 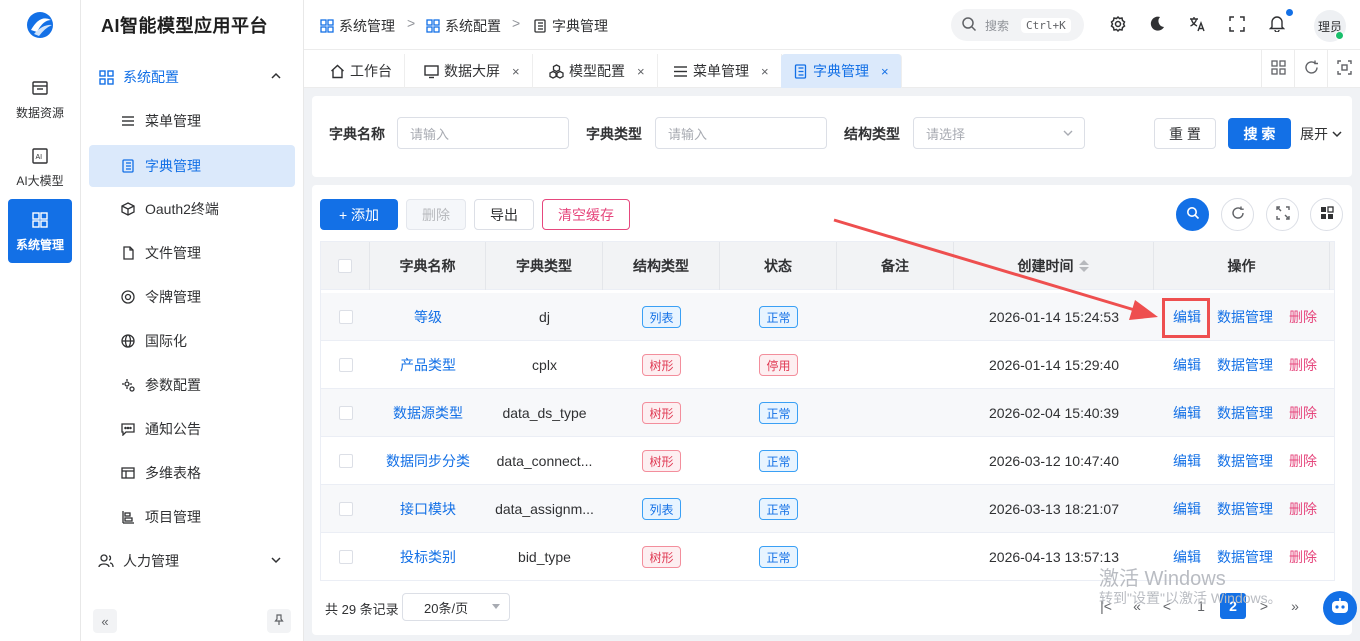 I want to click on fullscreen-button, so click(x=1237, y=25).